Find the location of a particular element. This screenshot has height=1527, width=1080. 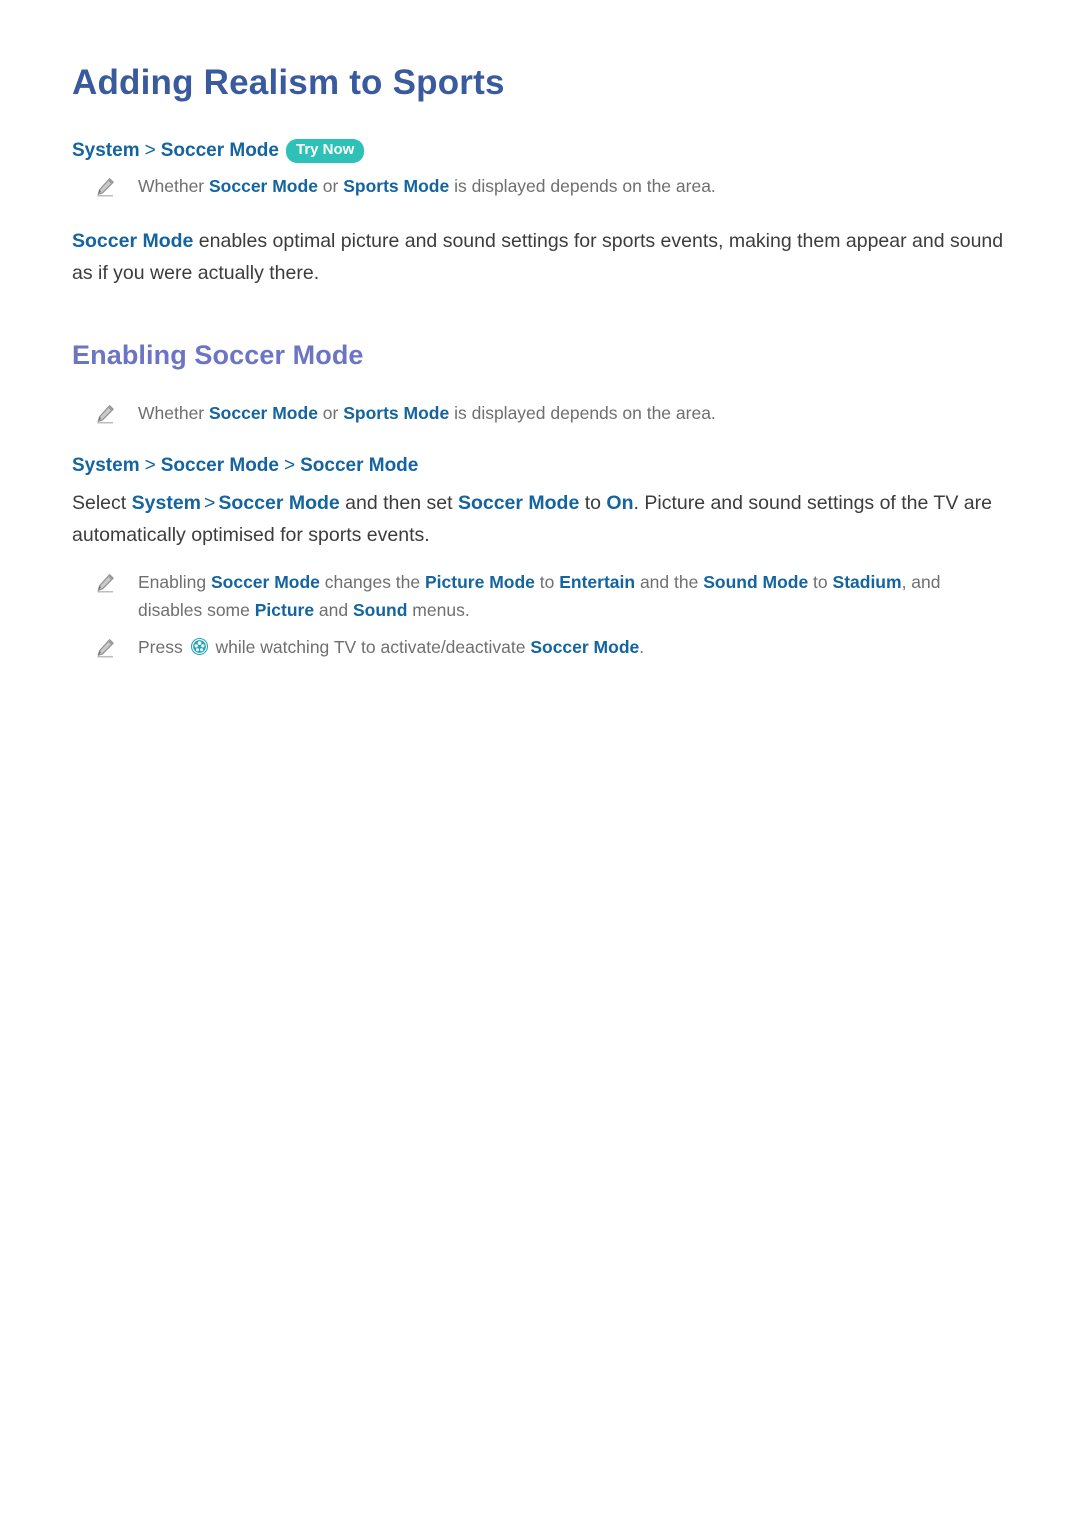

breadcrumb-section: System > Soccer Mode > Soccer Mode is located at coordinates (540, 466).